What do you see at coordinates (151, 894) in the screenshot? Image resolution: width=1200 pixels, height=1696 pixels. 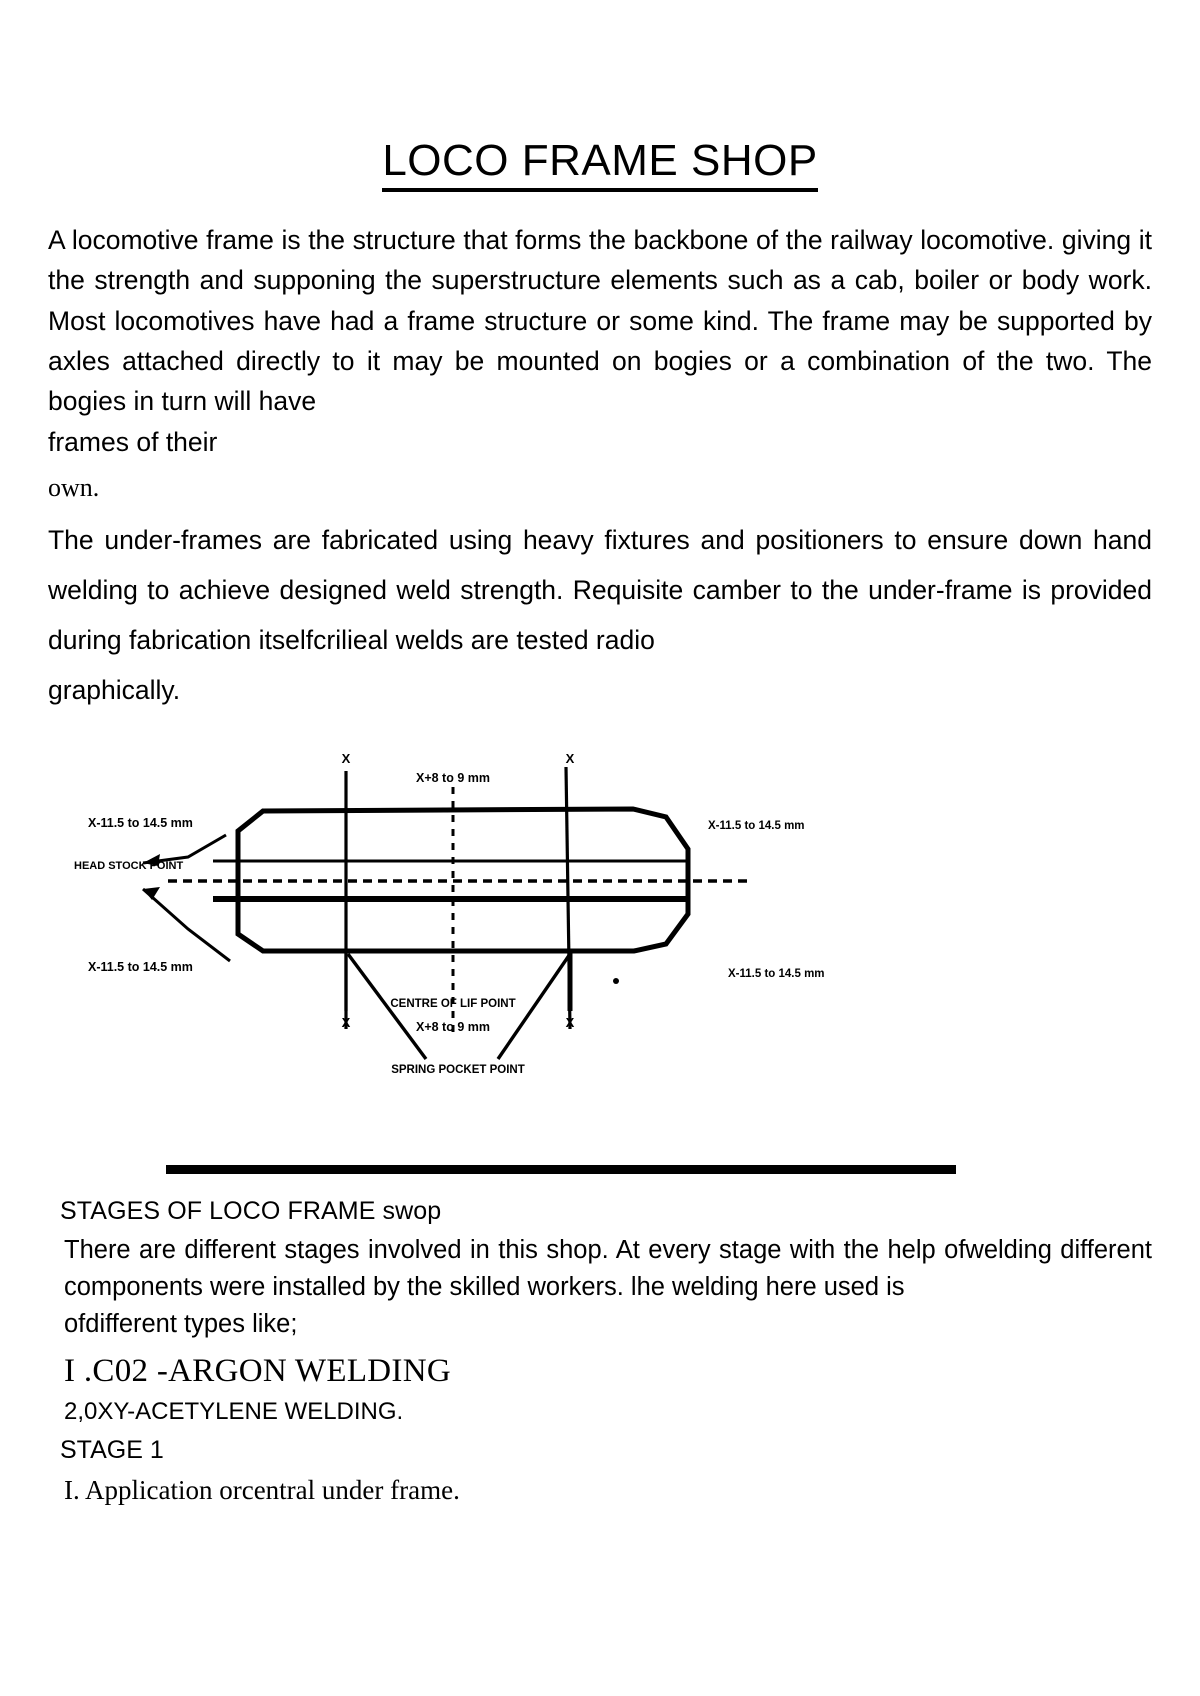 I see `leader-arrow-bottom-left` at bounding box center [151, 894].